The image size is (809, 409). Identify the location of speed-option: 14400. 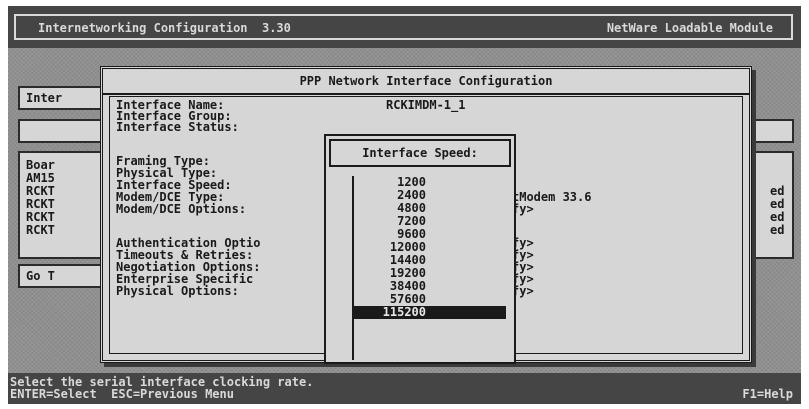
(429, 260).